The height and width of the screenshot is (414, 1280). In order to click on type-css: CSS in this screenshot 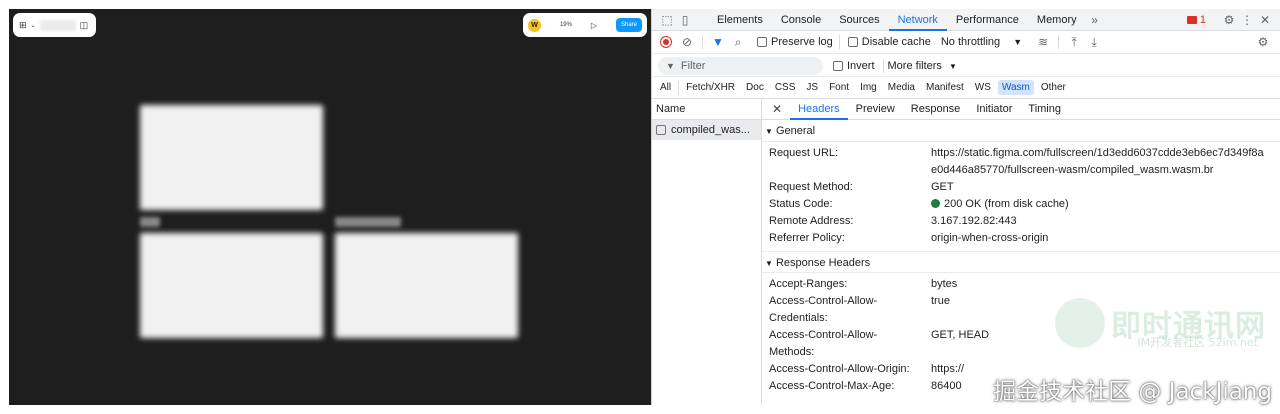, I will do `click(785, 87)`.